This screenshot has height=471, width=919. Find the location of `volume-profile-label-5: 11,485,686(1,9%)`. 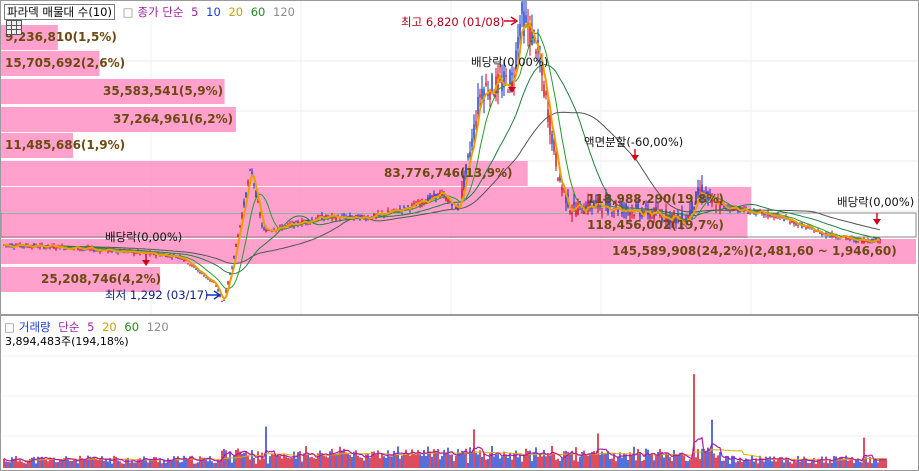

volume-profile-label-5: 11,485,686(1,9%) is located at coordinates (65, 145).